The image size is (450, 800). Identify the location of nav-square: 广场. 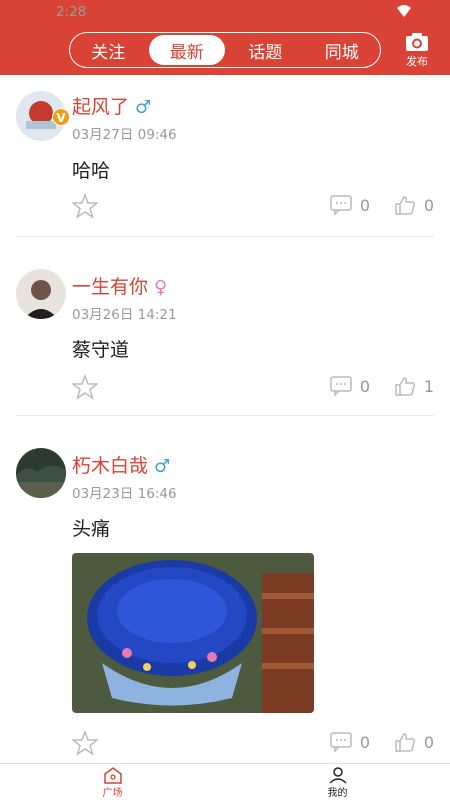
(112, 782).